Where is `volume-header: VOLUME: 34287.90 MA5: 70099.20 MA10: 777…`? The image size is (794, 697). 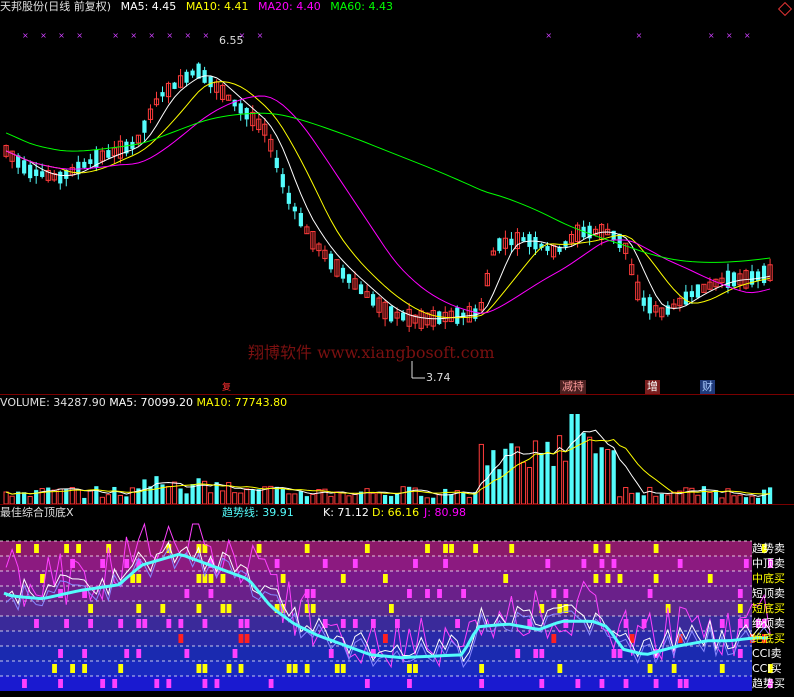 volume-header: VOLUME: 34287.90 MA5: 70099.20 MA10: 777… is located at coordinates (143, 403).